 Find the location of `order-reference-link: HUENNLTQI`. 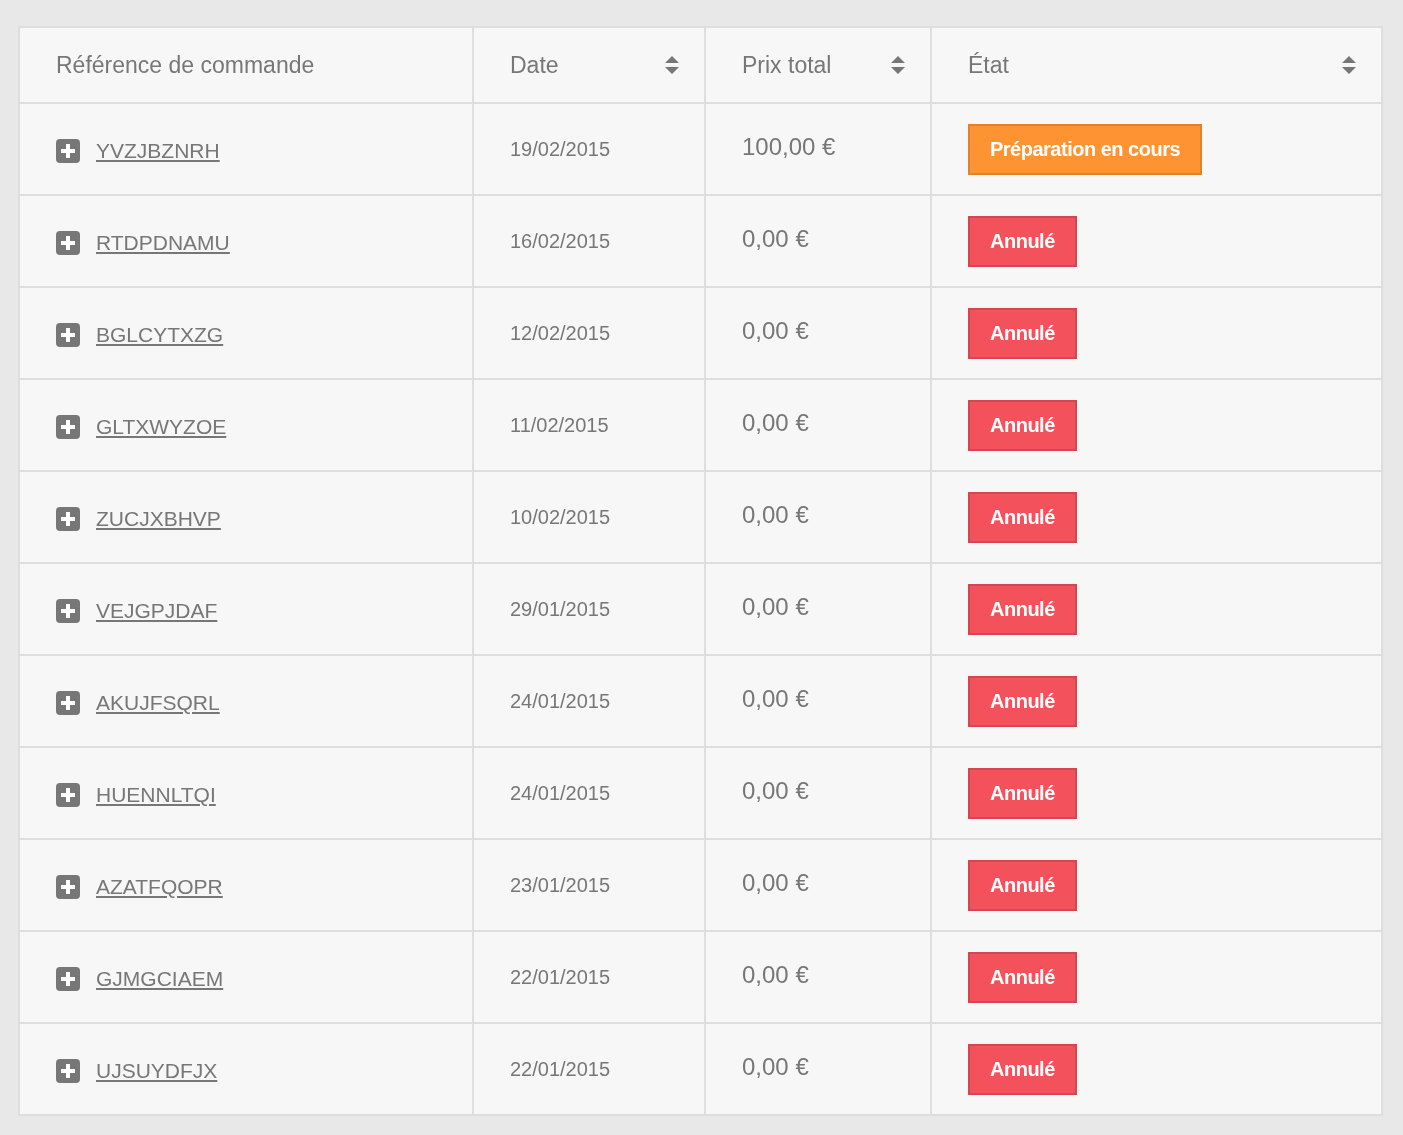

order-reference-link: HUENNLTQI is located at coordinates (156, 795).